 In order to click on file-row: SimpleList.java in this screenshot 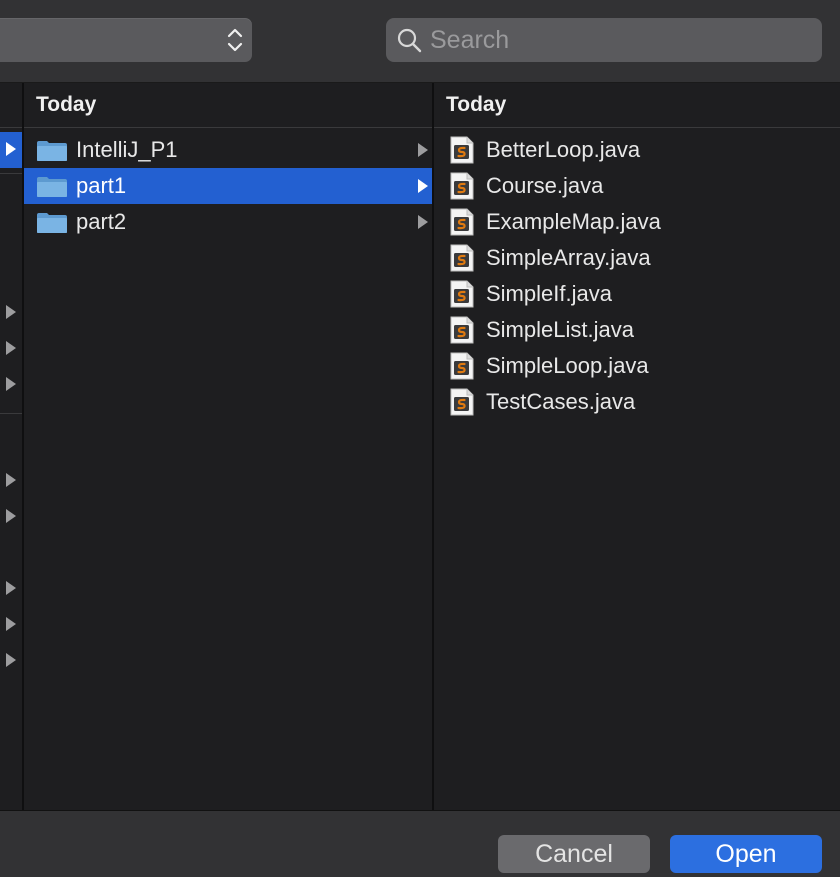, I will do `click(637, 330)`.